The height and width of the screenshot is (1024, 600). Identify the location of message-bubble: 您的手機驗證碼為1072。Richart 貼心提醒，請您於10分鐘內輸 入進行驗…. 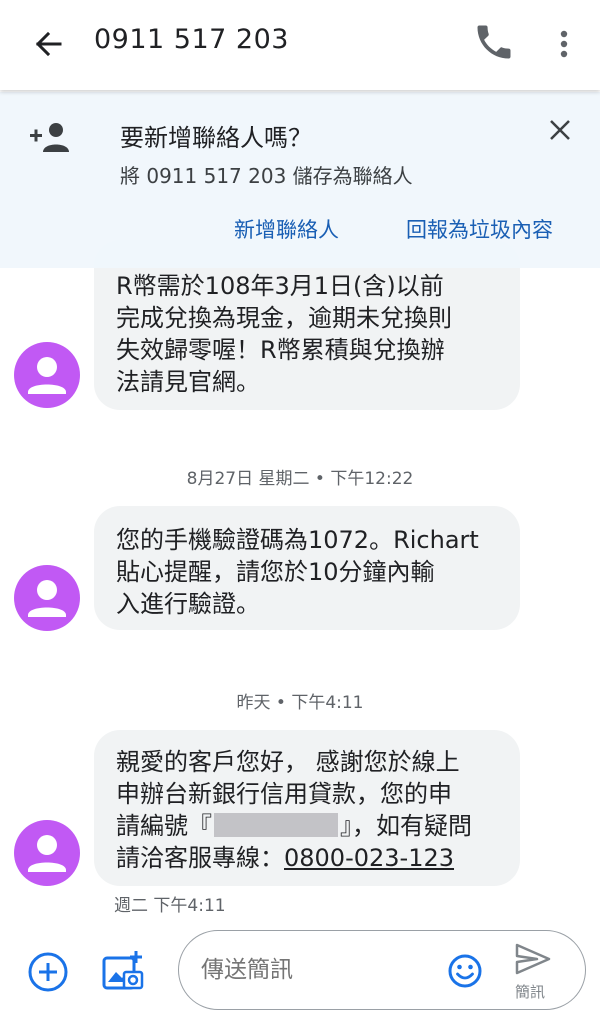
(307, 568).